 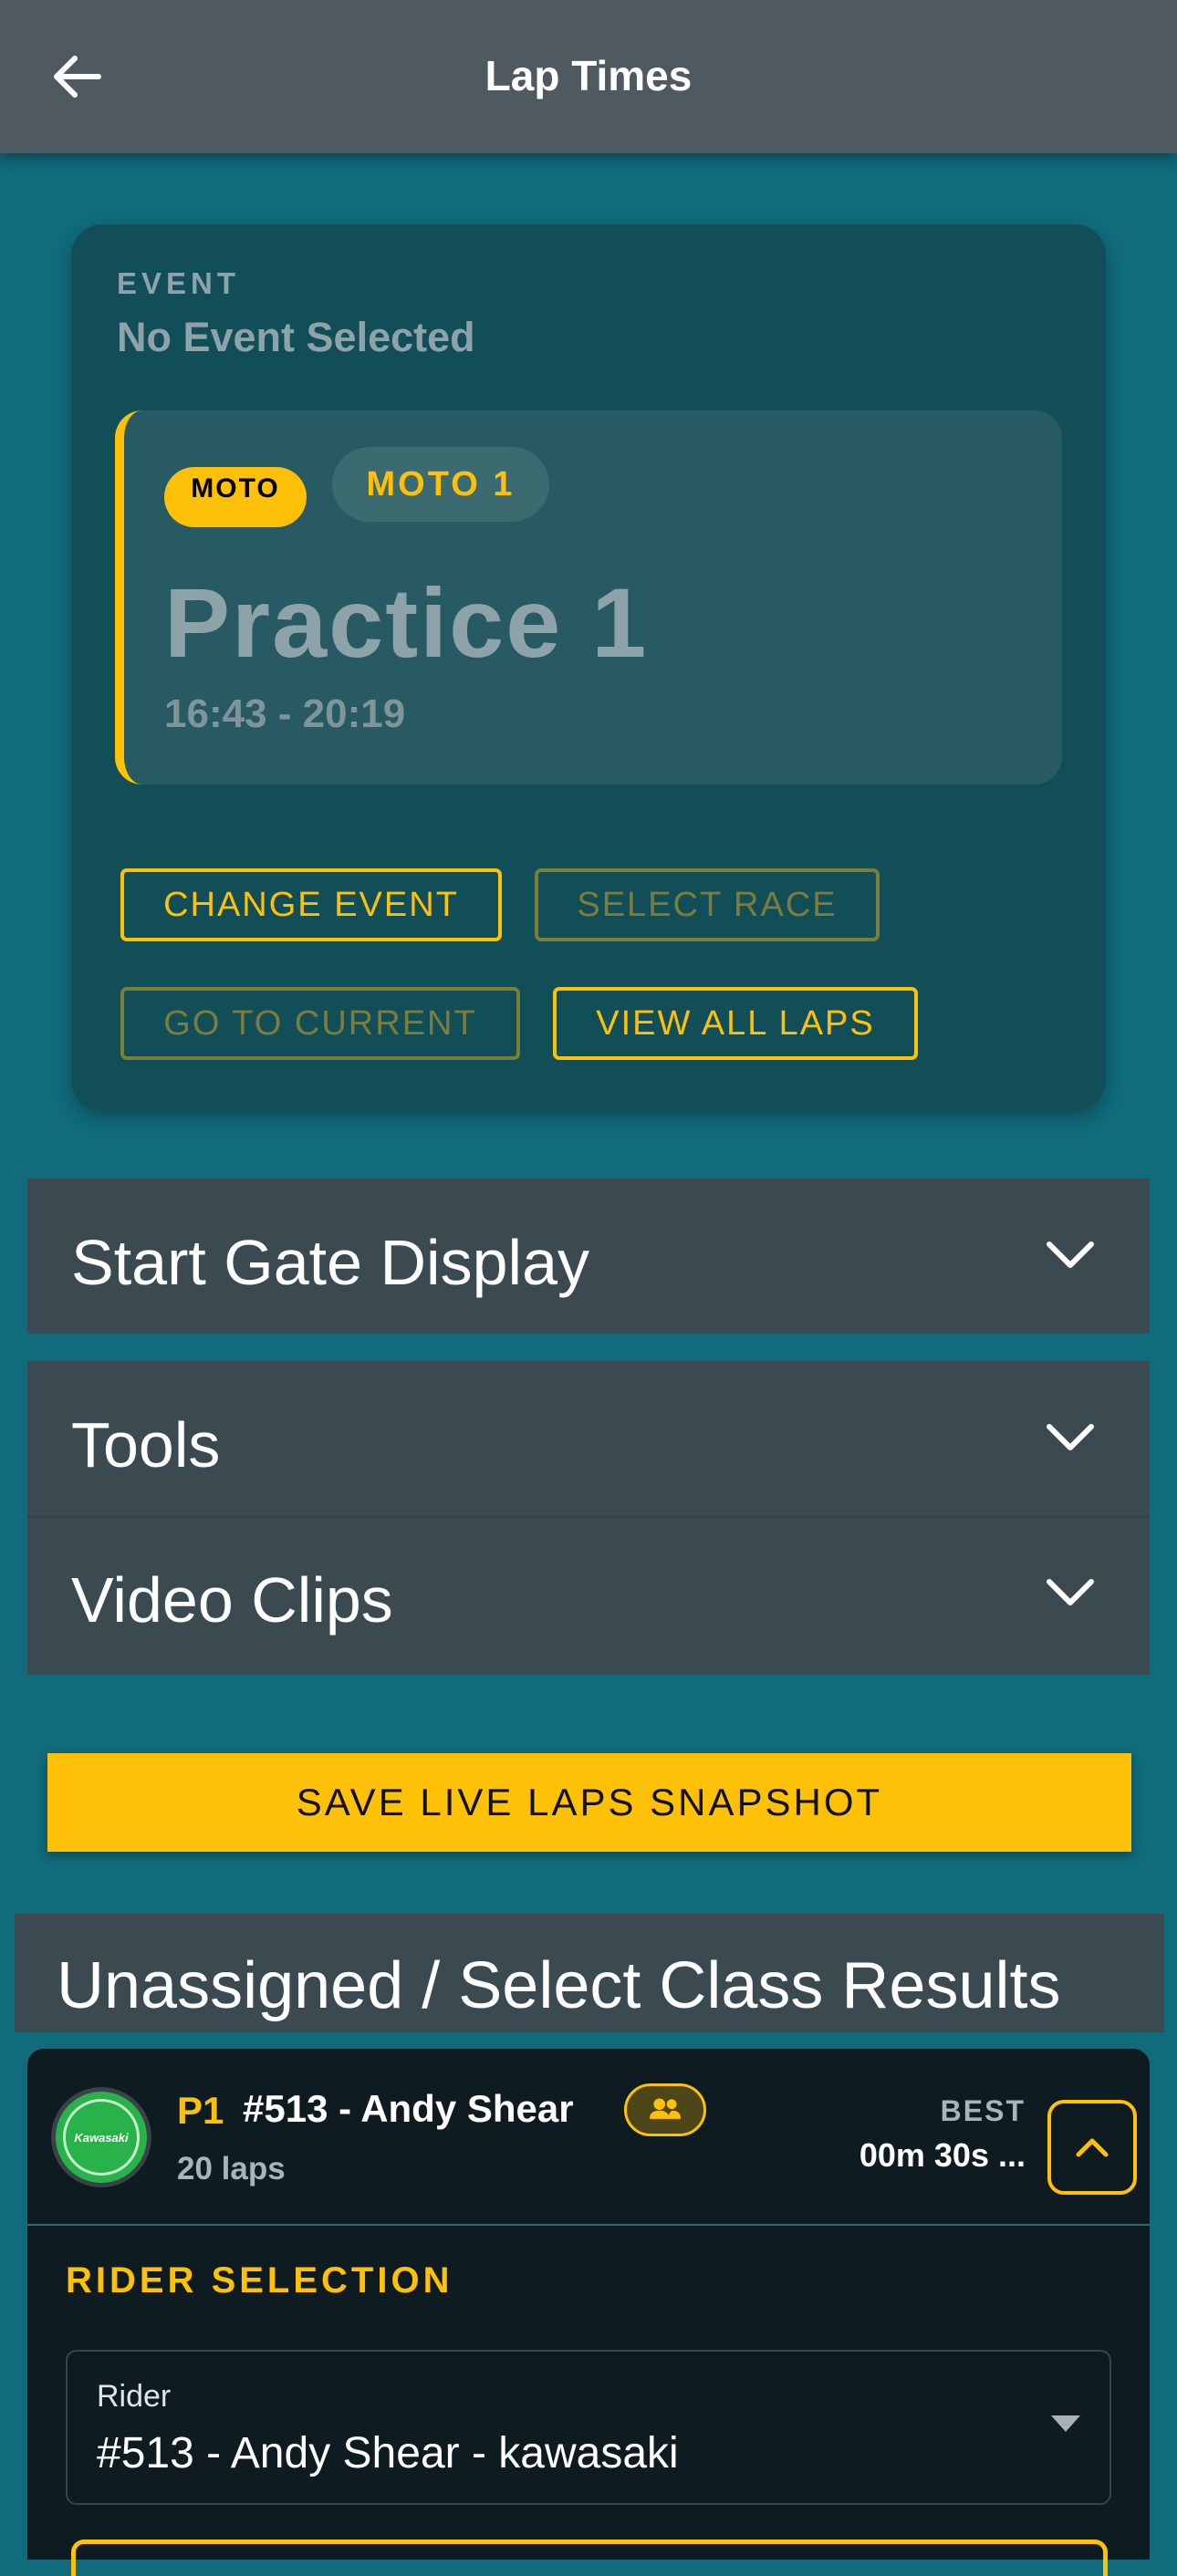 I want to click on rider-select: Rider #513 - Andy Shear - kawasaki, so click(x=589, y=2427).